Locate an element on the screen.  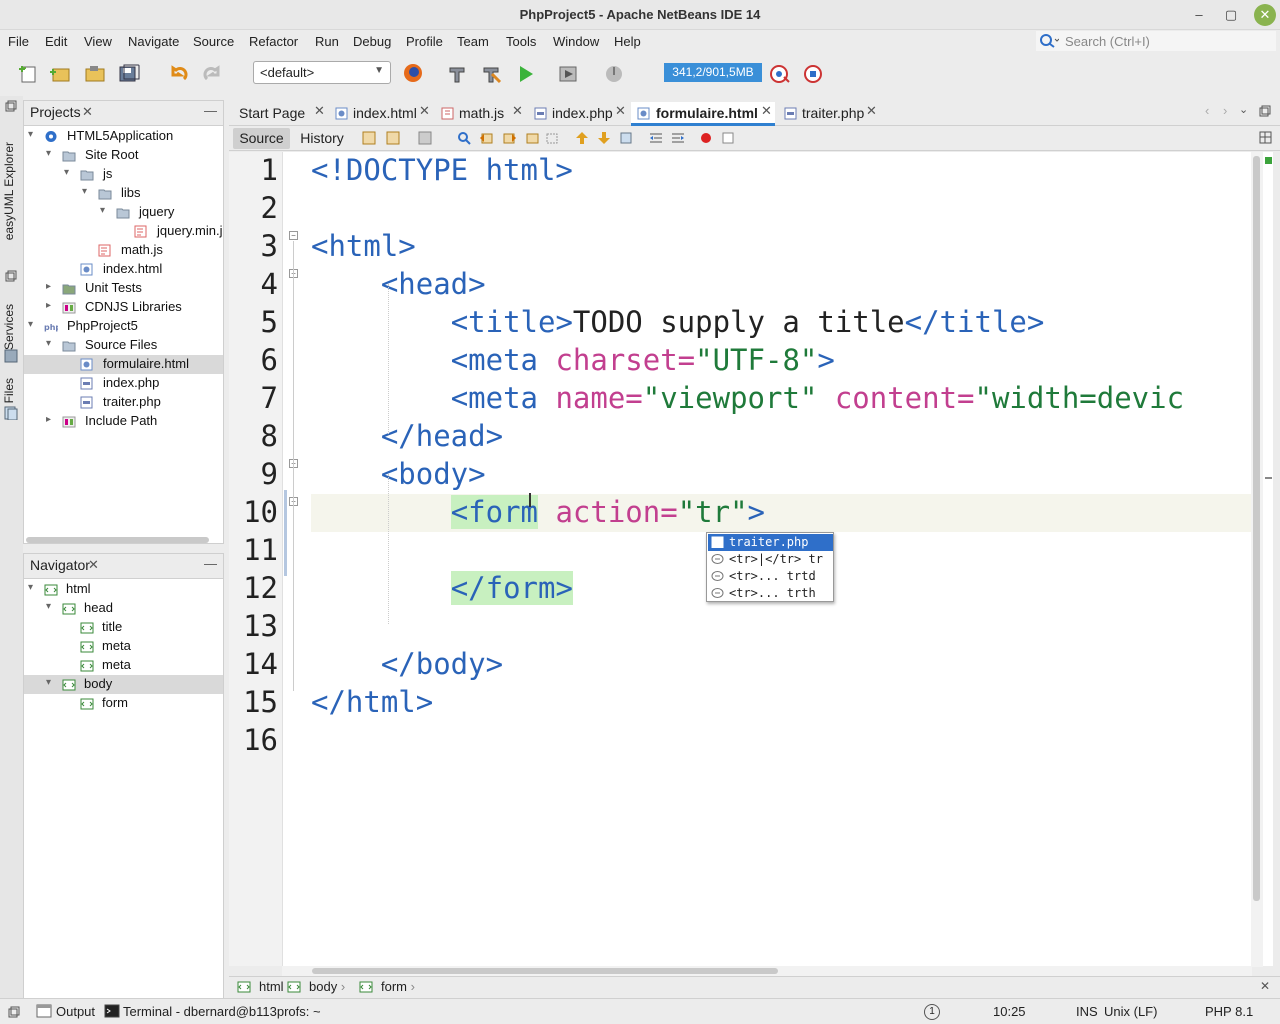
menu-file: File is located at coordinates (18, 41).